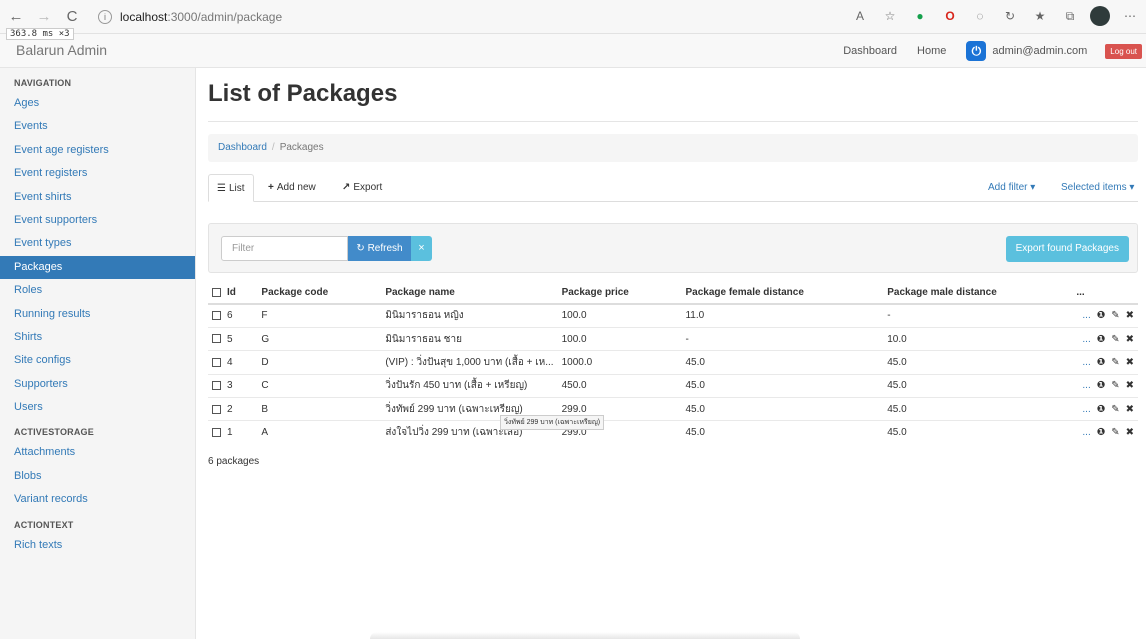 This screenshot has height=639, width=1146. Describe the element at coordinates (619, 315) in the screenshot. I see `cell-price: 100.0` at that location.